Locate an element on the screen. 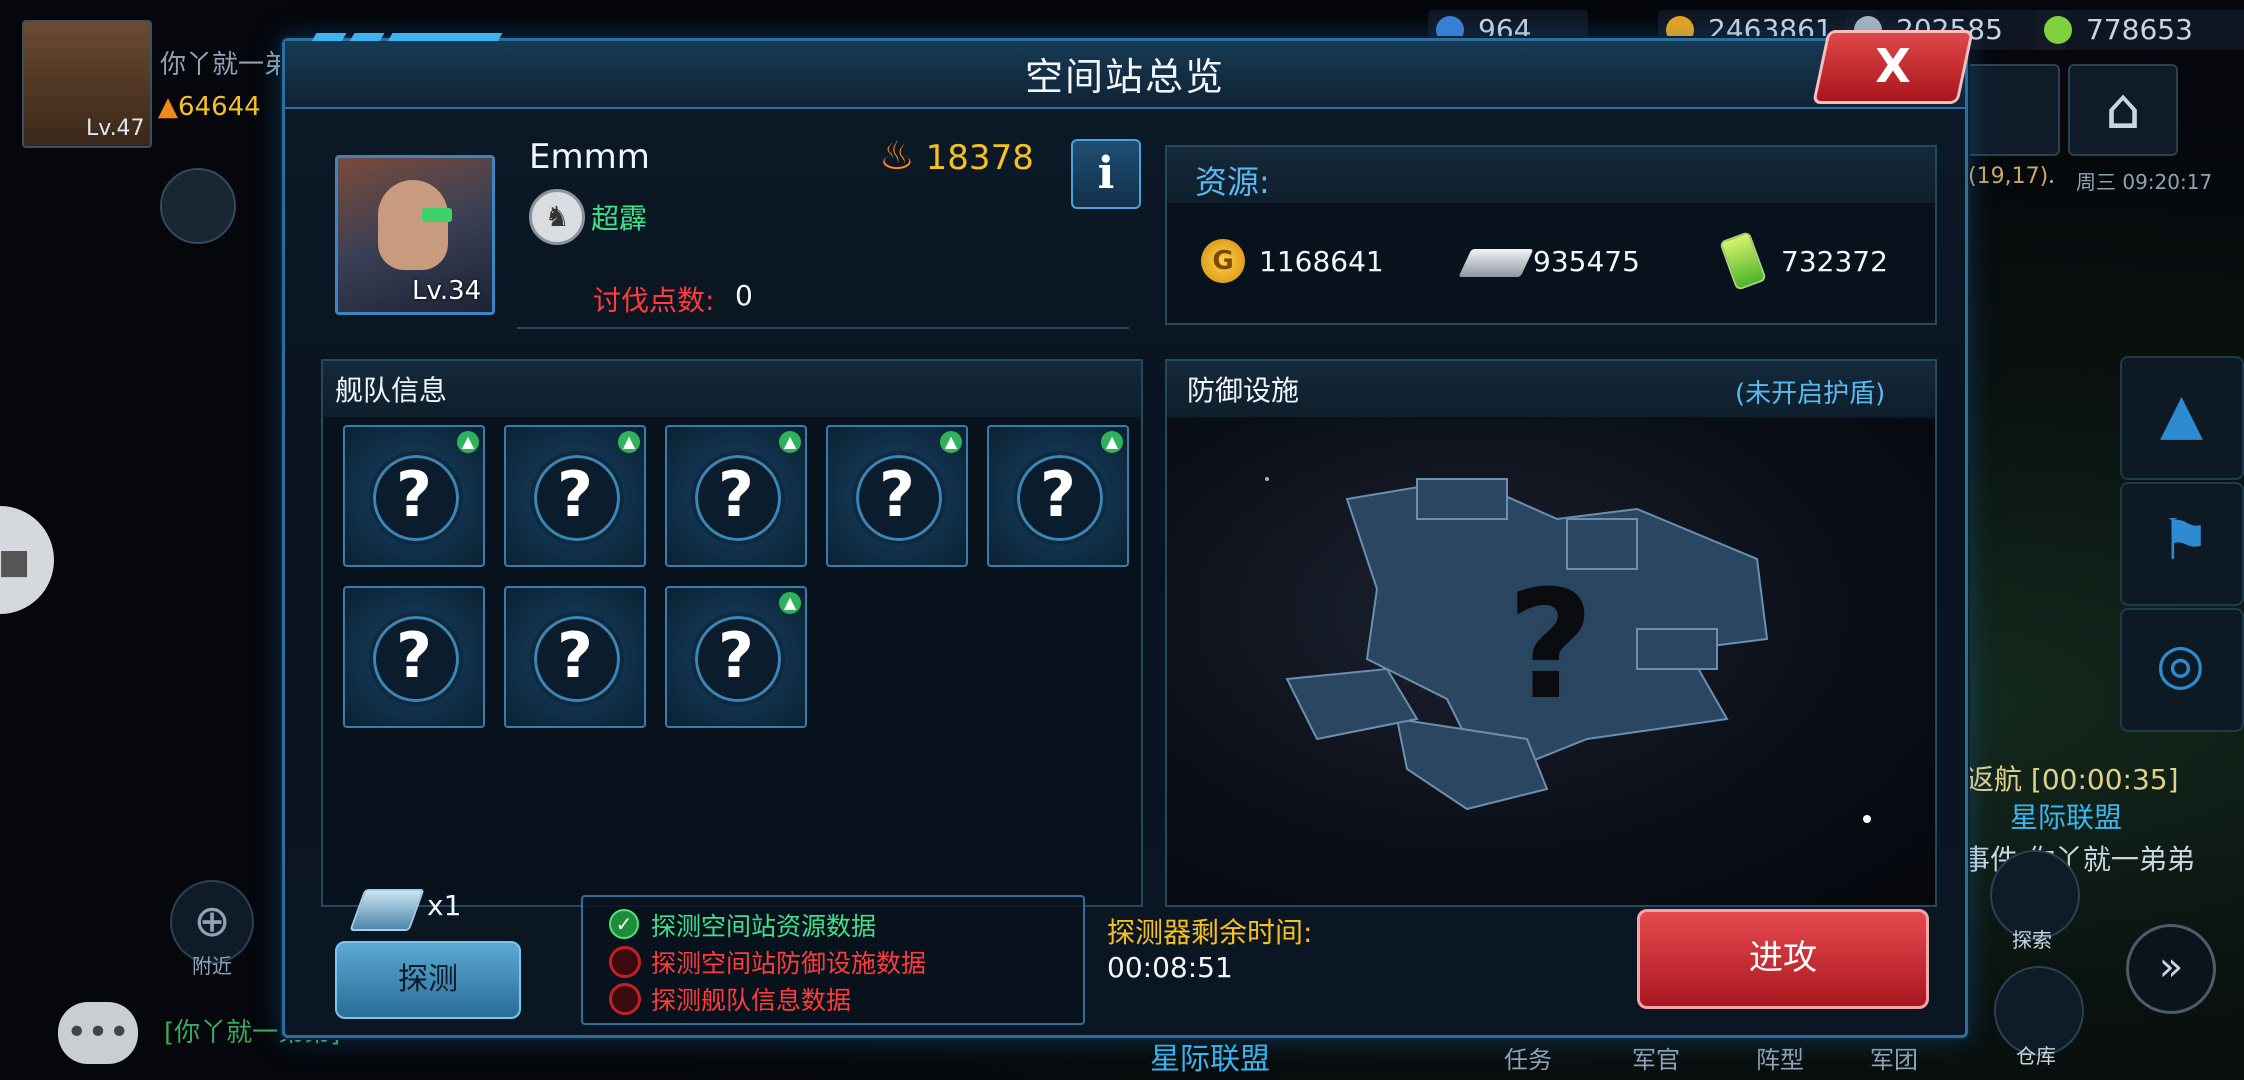 This screenshot has height=1080, width=2244. player-level: Lv.47 is located at coordinates (115, 128).